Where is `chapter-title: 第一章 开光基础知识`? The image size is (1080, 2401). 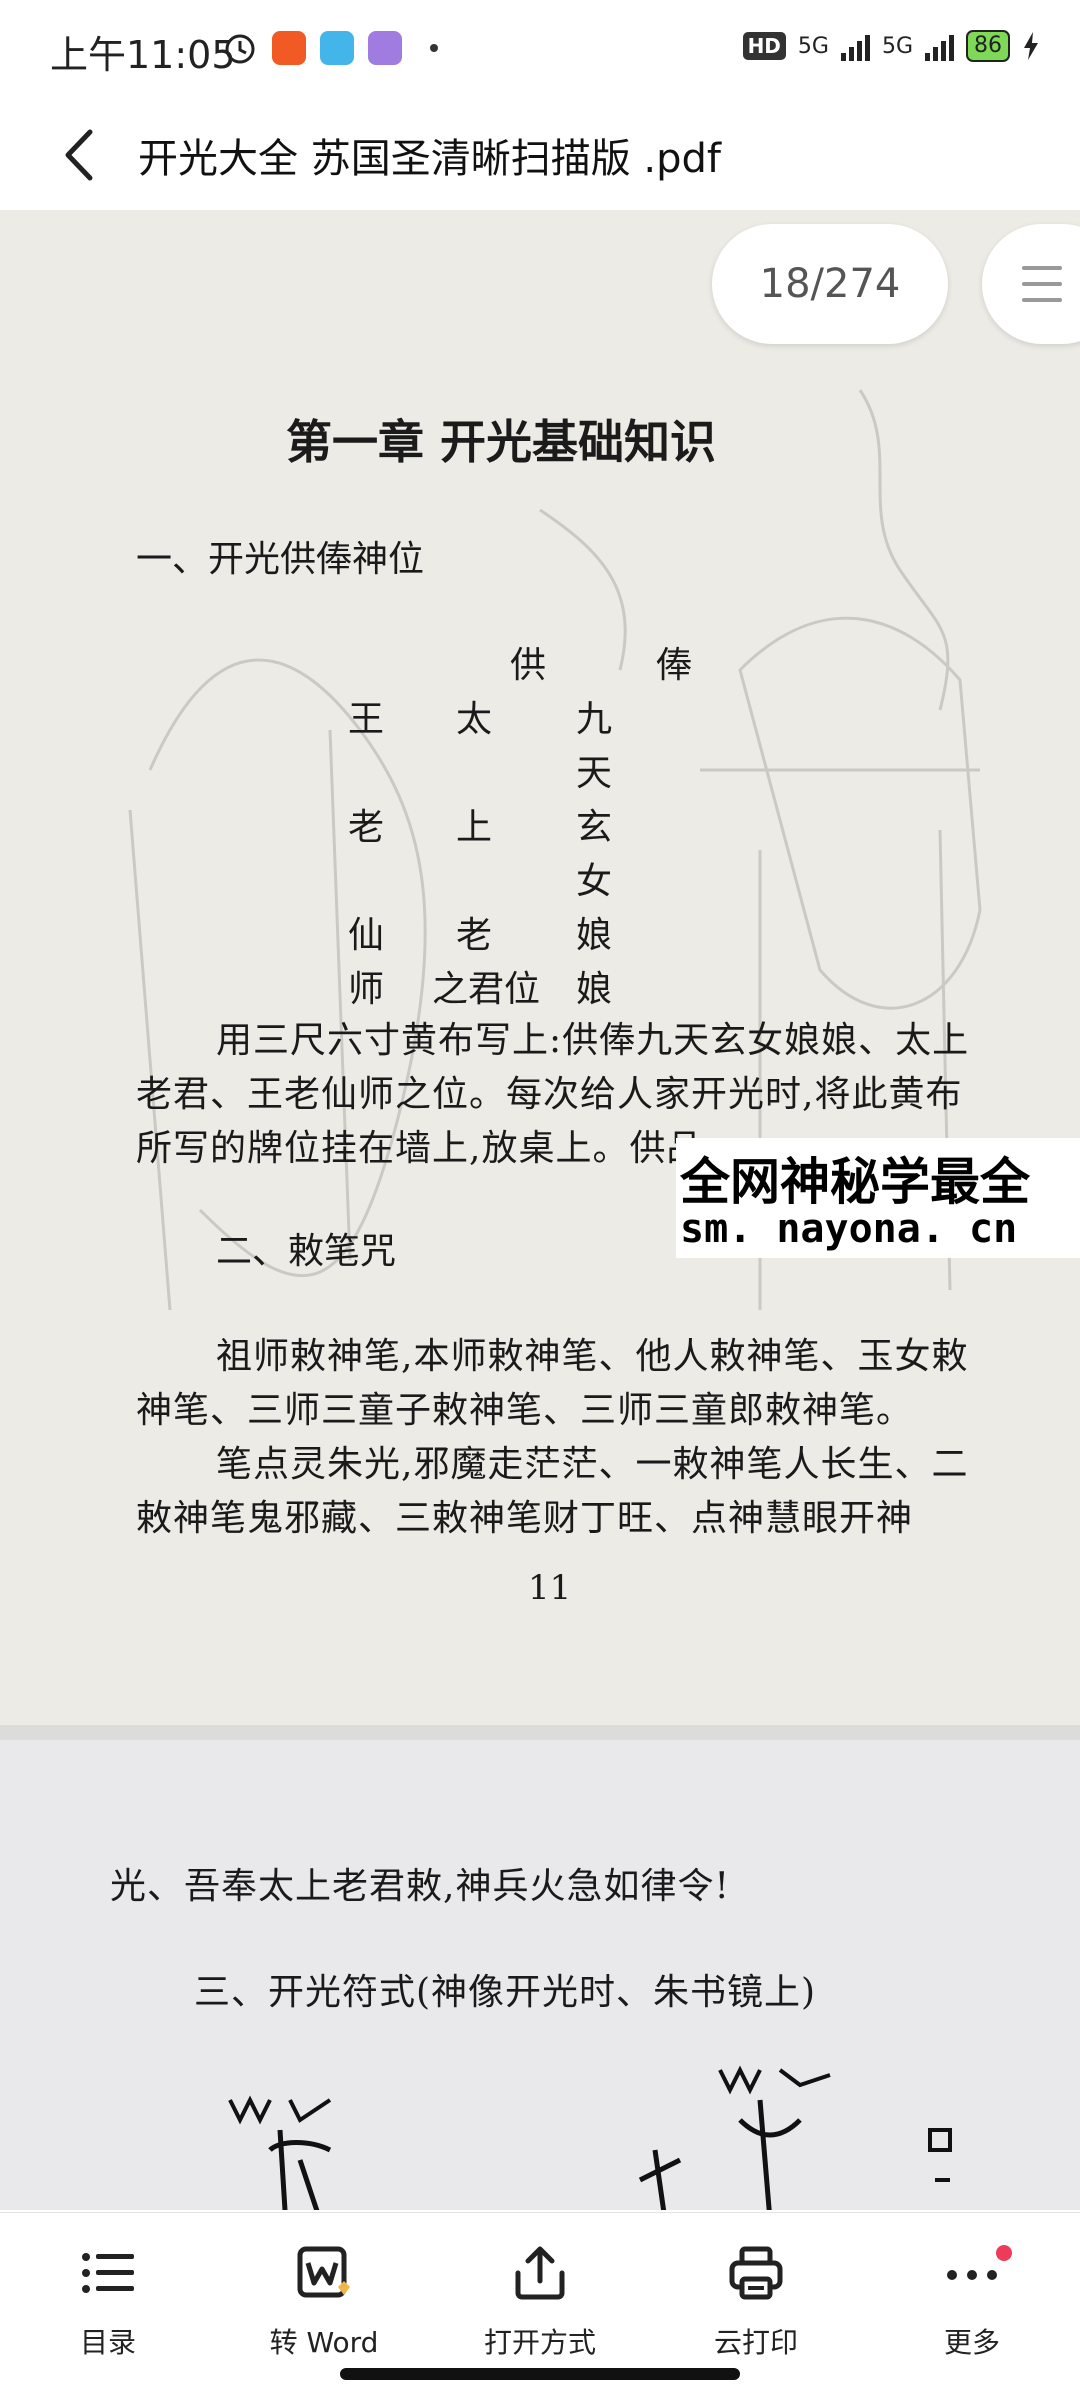
chapter-title: 第一章 开光基础知识 is located at coordinates (501, 442).